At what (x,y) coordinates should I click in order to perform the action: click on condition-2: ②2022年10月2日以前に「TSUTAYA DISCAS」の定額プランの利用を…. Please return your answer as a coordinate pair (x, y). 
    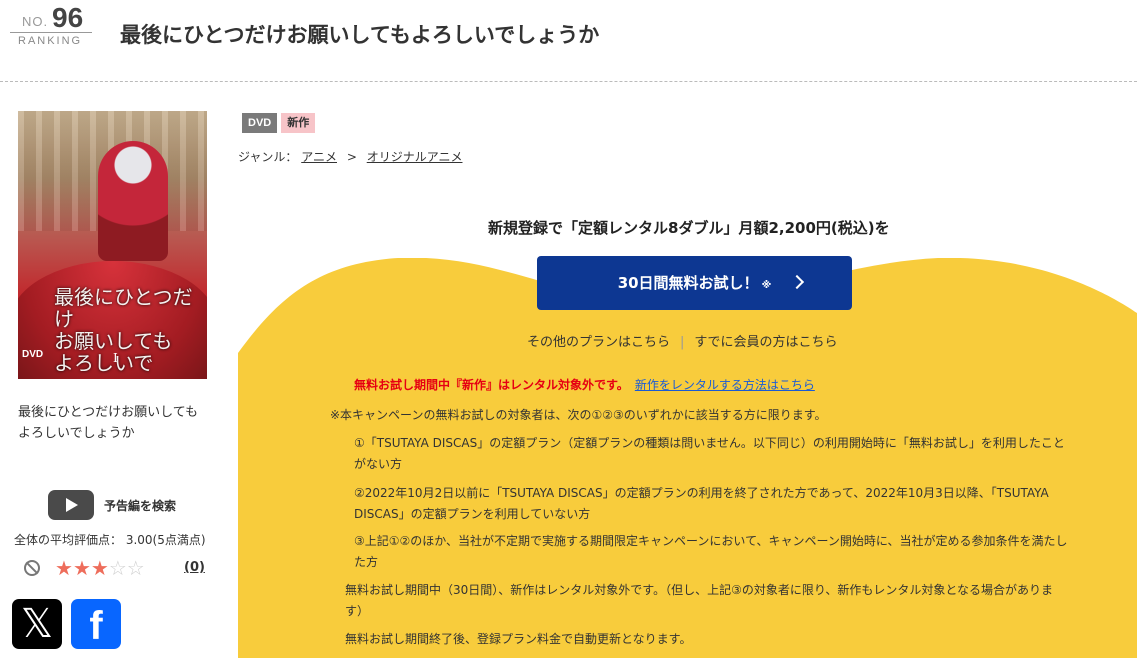
    Looking at the image, I should click on (701, 503).